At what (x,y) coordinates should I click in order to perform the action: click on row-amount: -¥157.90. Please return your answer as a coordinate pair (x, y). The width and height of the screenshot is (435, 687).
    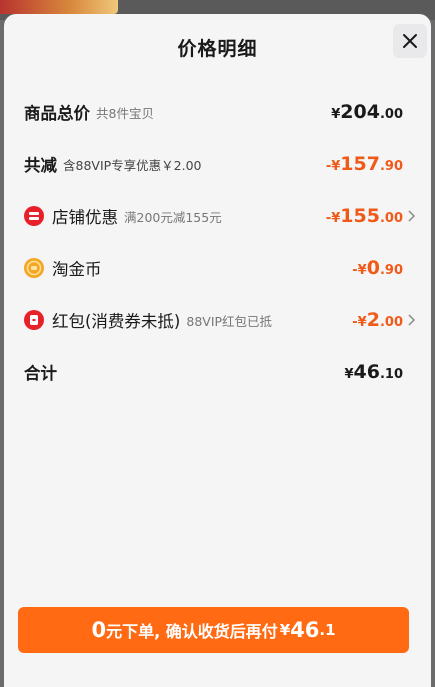
    Looking at the image, I should click on (364, 164).